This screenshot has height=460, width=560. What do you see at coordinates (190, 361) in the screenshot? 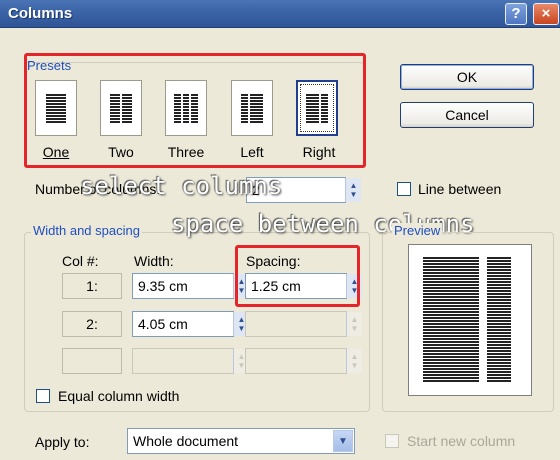
I see `width-field-3: ▲ ▼` at bounding box center [190, 361].